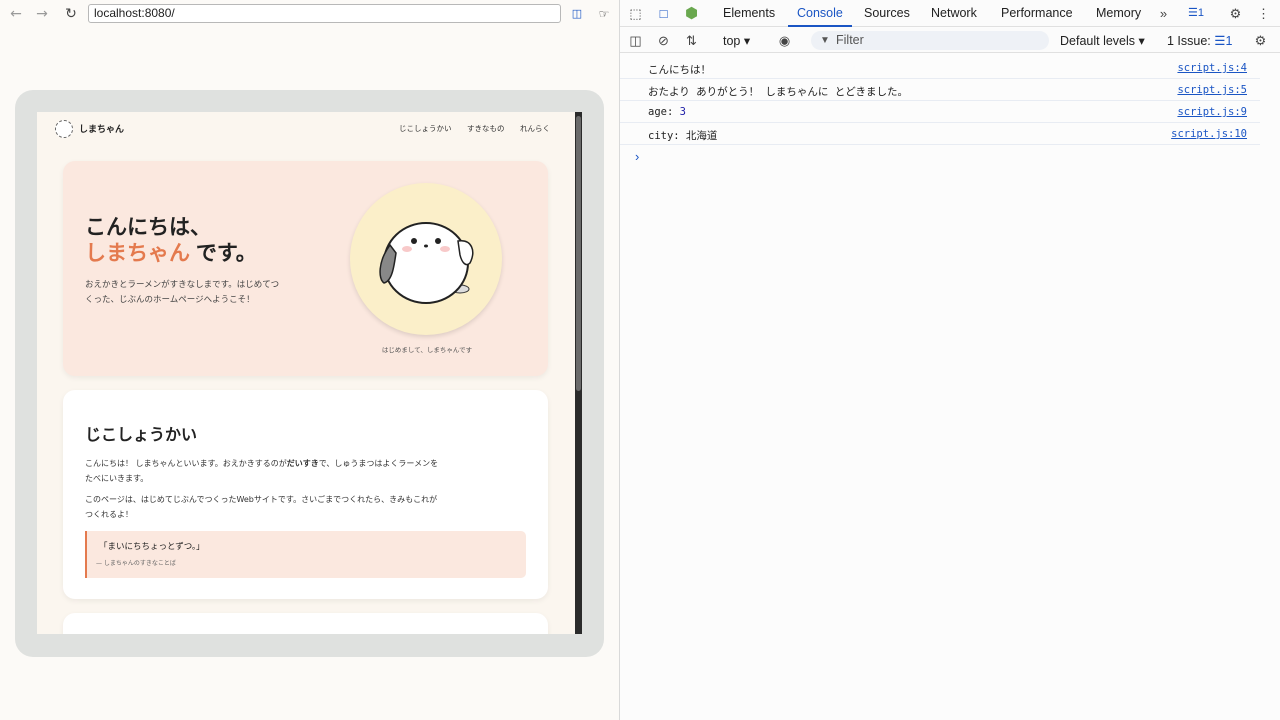  Describe the element at coordinates (691, 13) in the screenshot. I see `extension-hex-icon: ⬢` at that location.